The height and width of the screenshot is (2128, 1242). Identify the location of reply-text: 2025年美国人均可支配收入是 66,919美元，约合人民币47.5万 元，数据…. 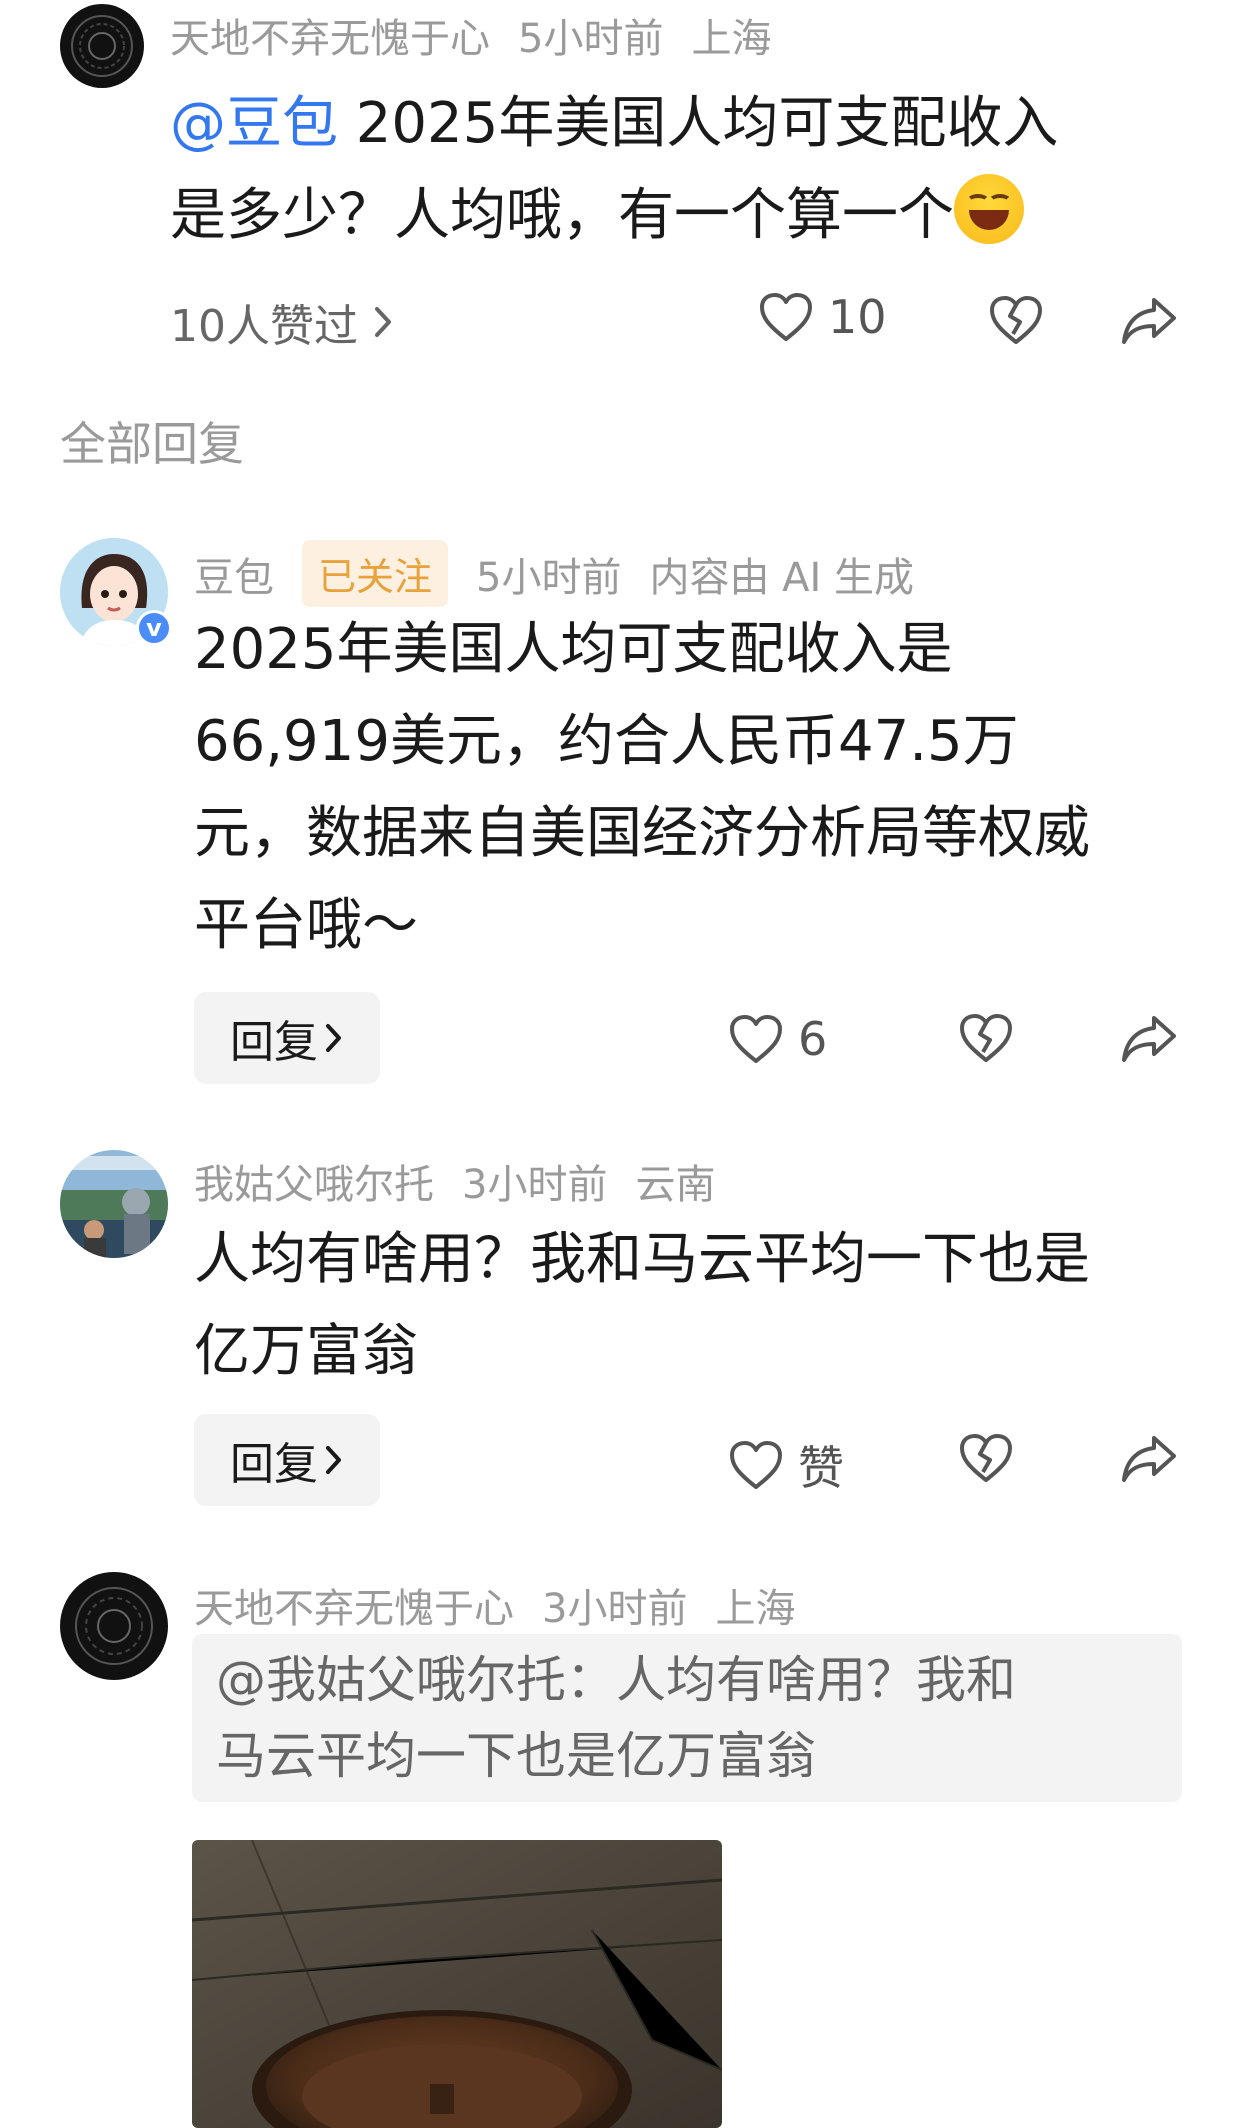
(642, 787).